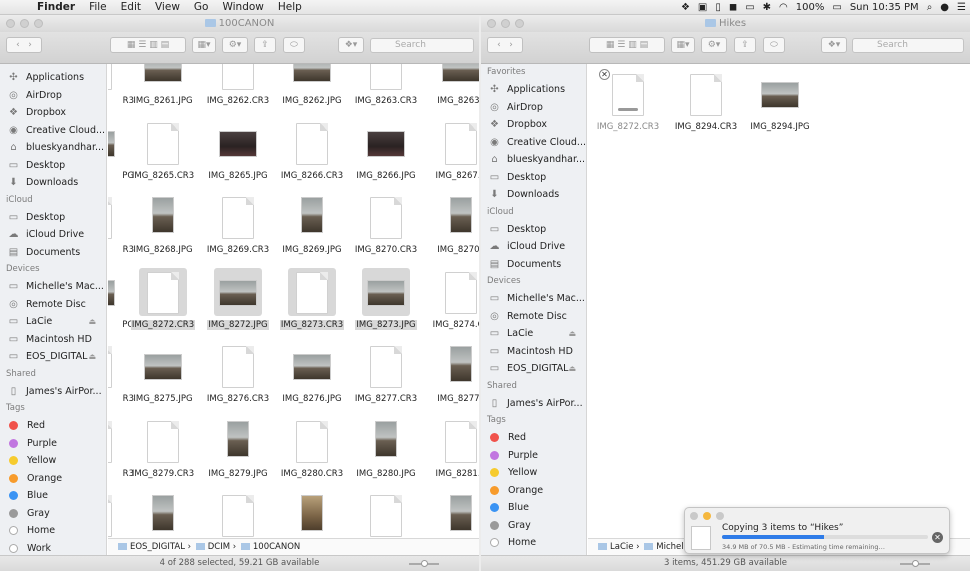  I want to click on wifi-icon: ◠, so click(783, 7).